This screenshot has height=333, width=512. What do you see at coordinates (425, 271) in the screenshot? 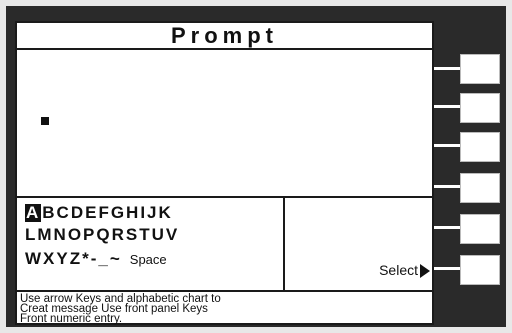
I see `right-arrow-icon` at bounding box center [425, 271].